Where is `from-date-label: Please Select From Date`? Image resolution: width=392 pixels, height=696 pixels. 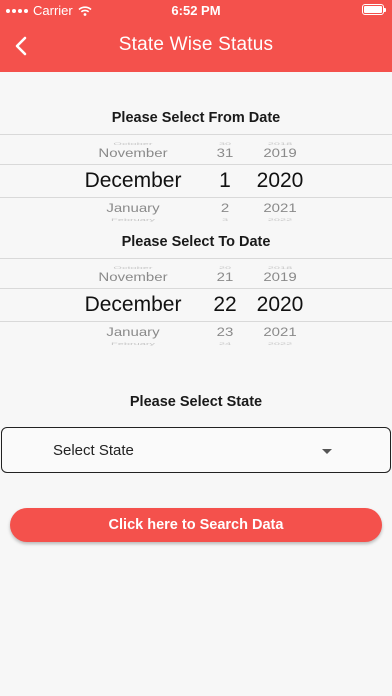 from-date-label: Please Select From Date is located at coordinates (196, 118).